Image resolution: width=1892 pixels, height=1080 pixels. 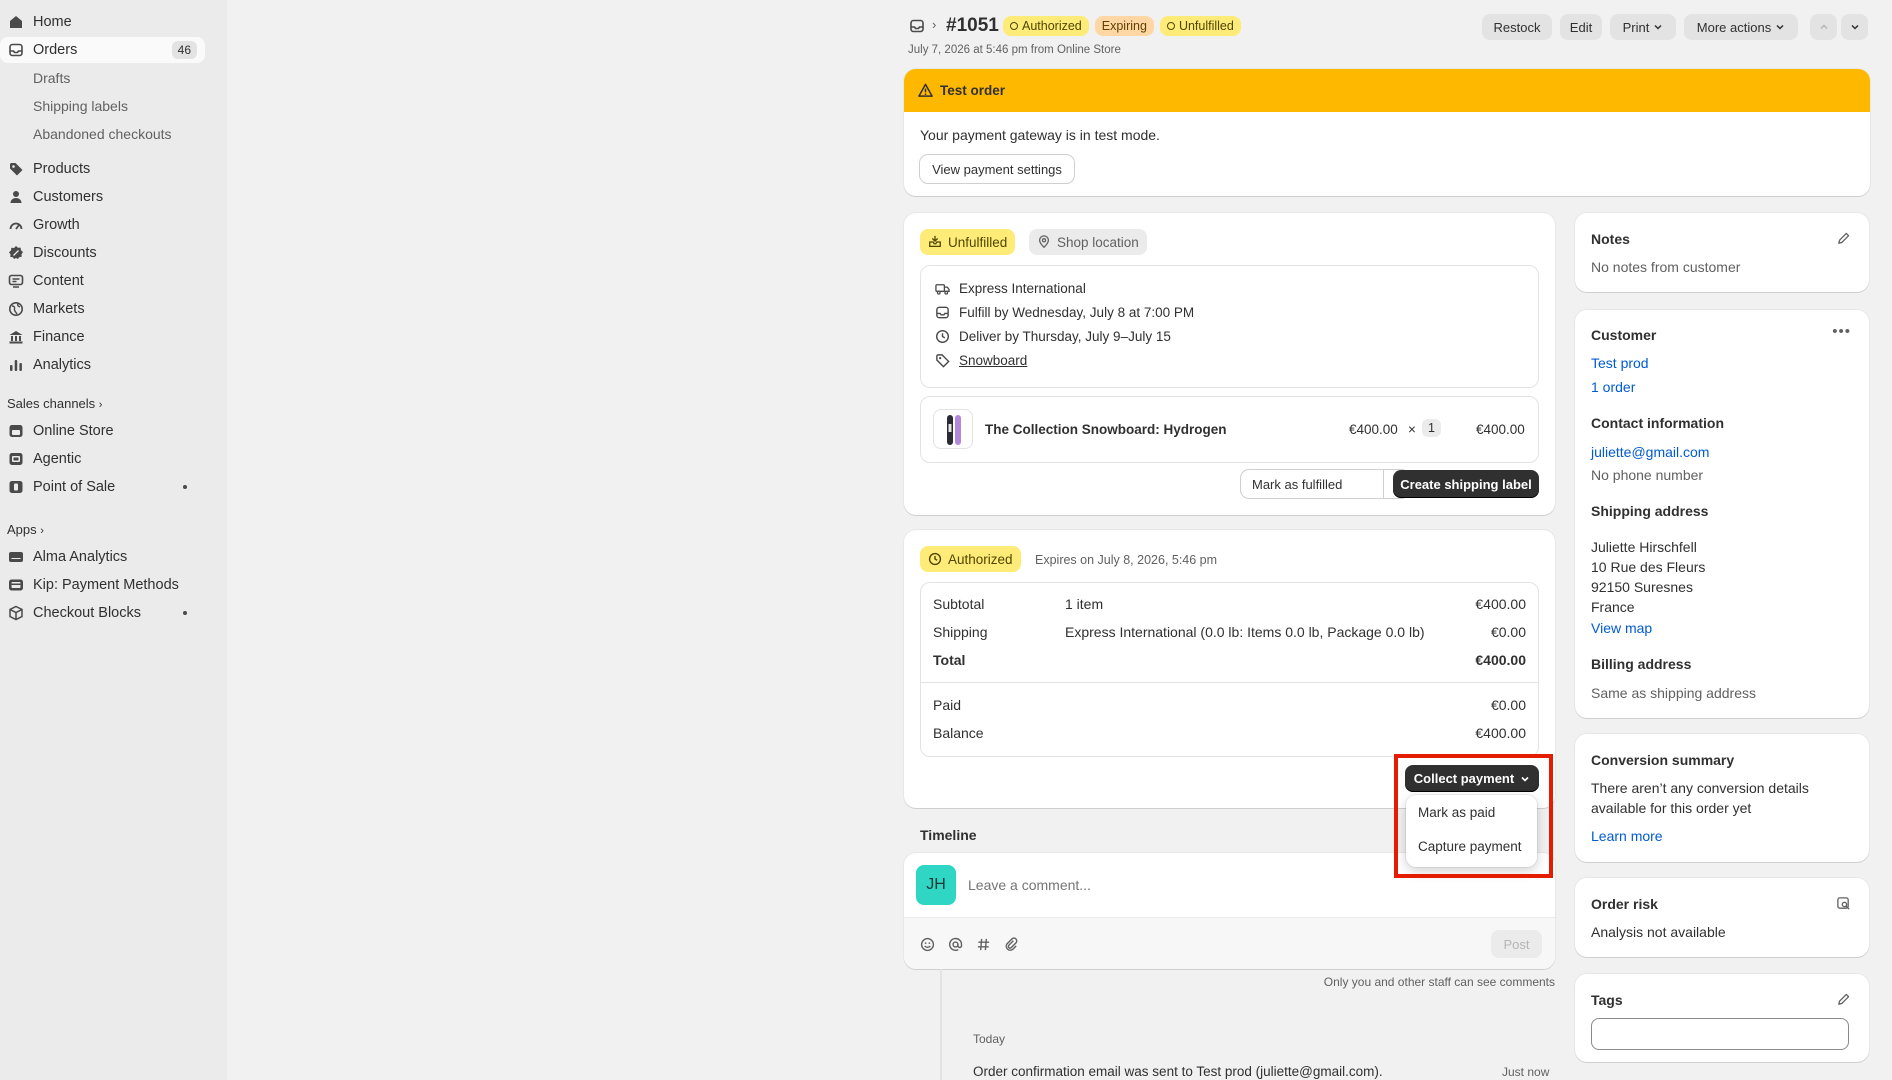 What do you see at coordinates (1673, 693) in the screenshot?
I see `billing-address-text: Same as shipping address` at bounding box center [1673, 693].